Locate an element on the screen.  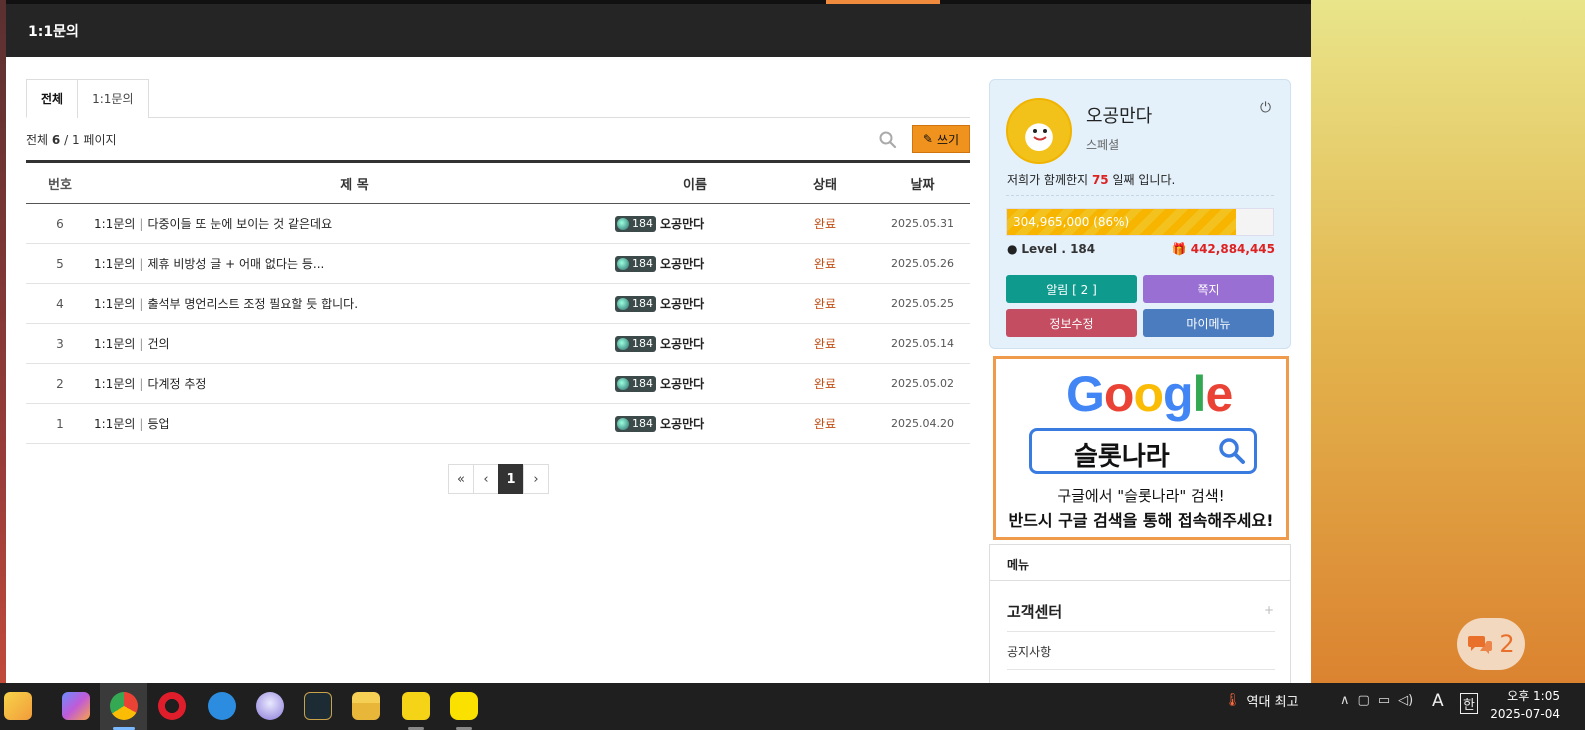
google-logo: Google is located at coordinates (1149, 394).